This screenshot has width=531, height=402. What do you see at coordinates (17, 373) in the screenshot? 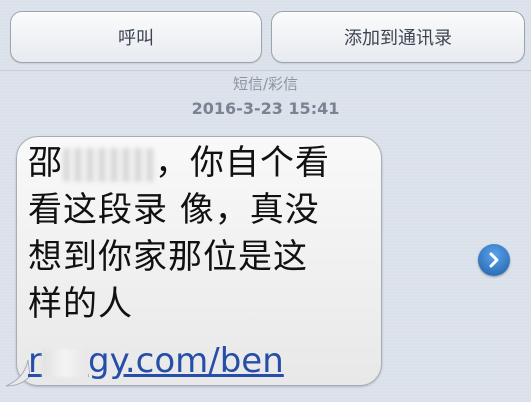
I see `bubble-tail` at bounding box center [17, 373].